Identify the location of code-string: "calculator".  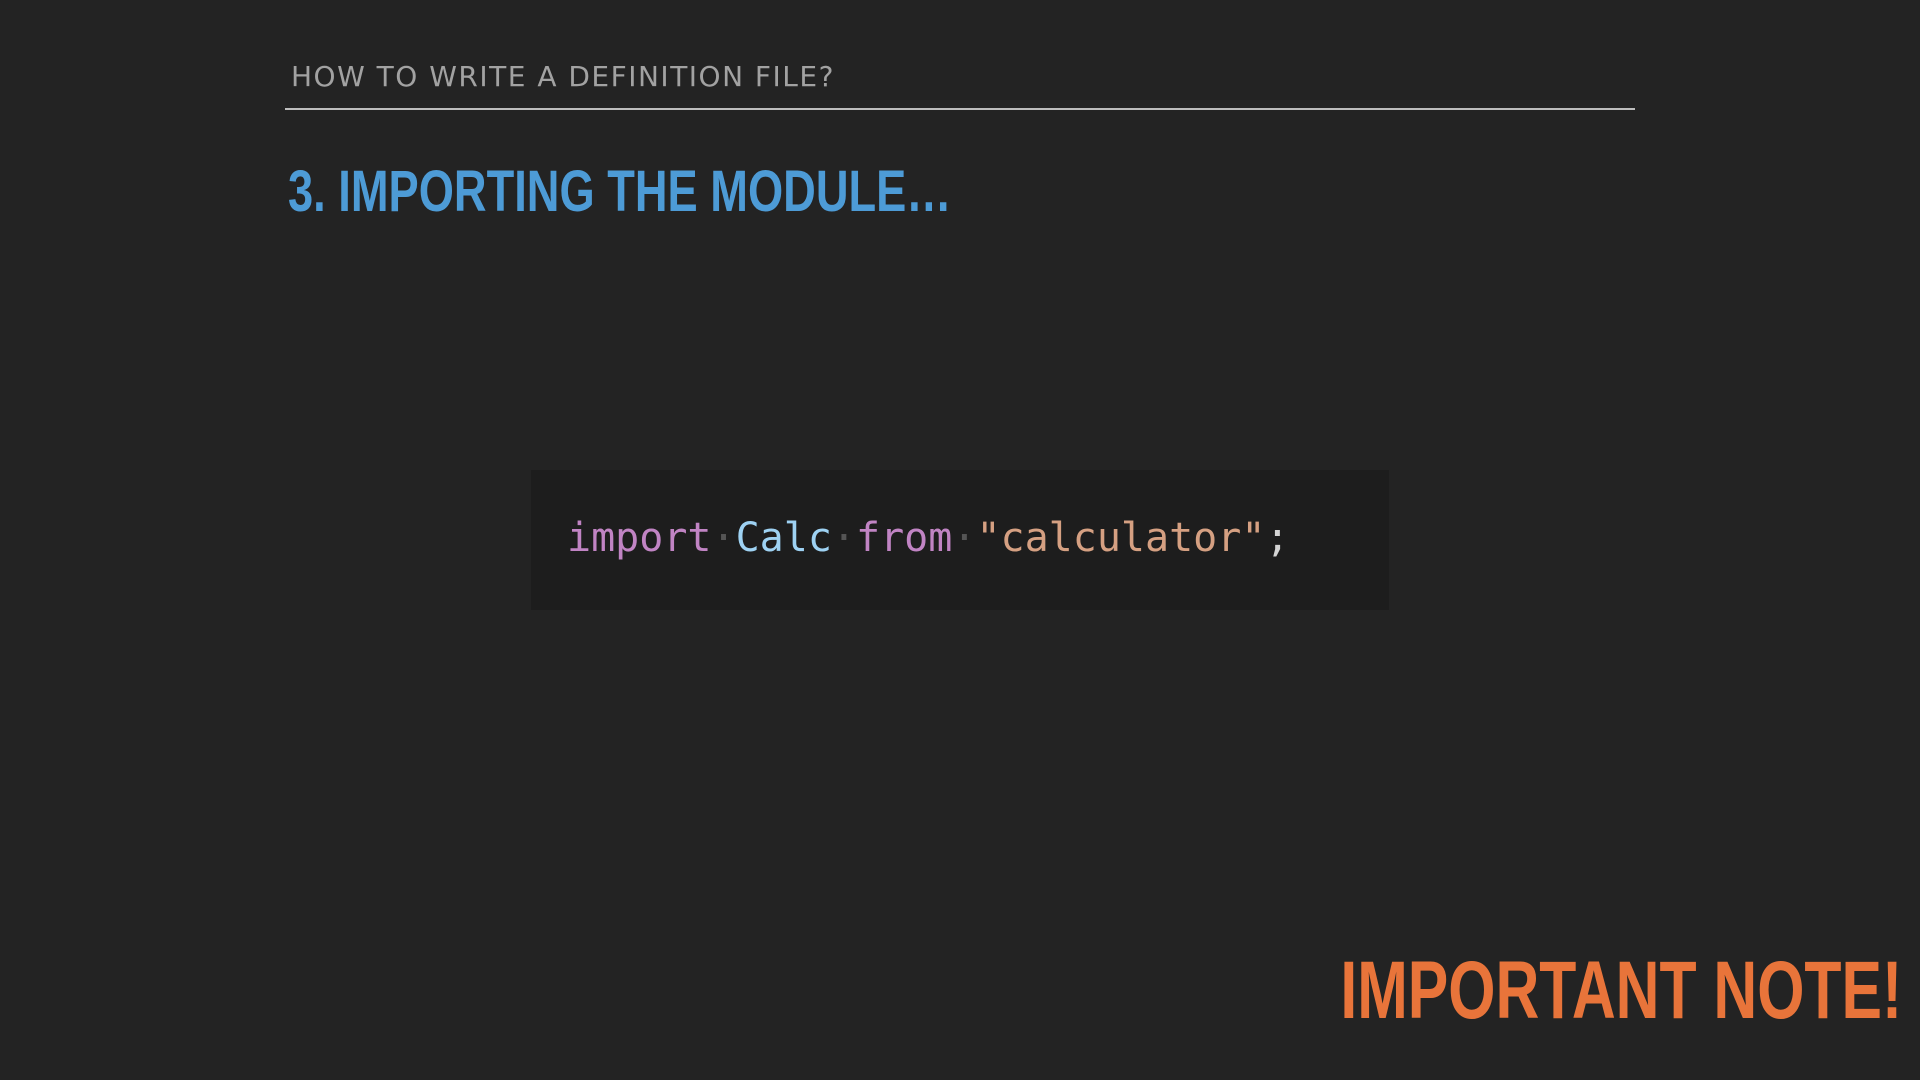
(1121, 538).